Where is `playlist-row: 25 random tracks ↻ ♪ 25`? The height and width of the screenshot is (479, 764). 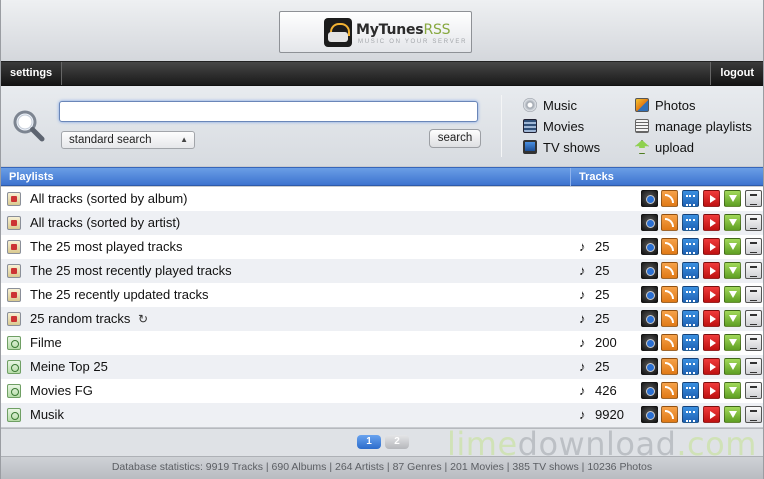 playlist-row: 25 random tracks ↻ ♪ 25 is located at coordinates (382, 319).